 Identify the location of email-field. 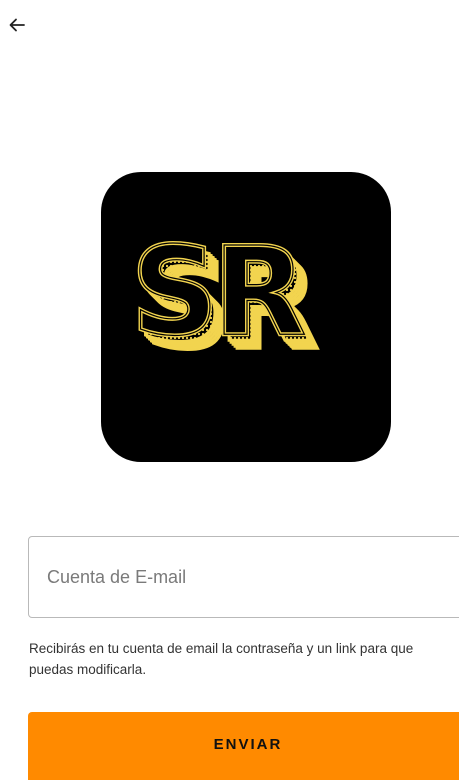
(243, 577).